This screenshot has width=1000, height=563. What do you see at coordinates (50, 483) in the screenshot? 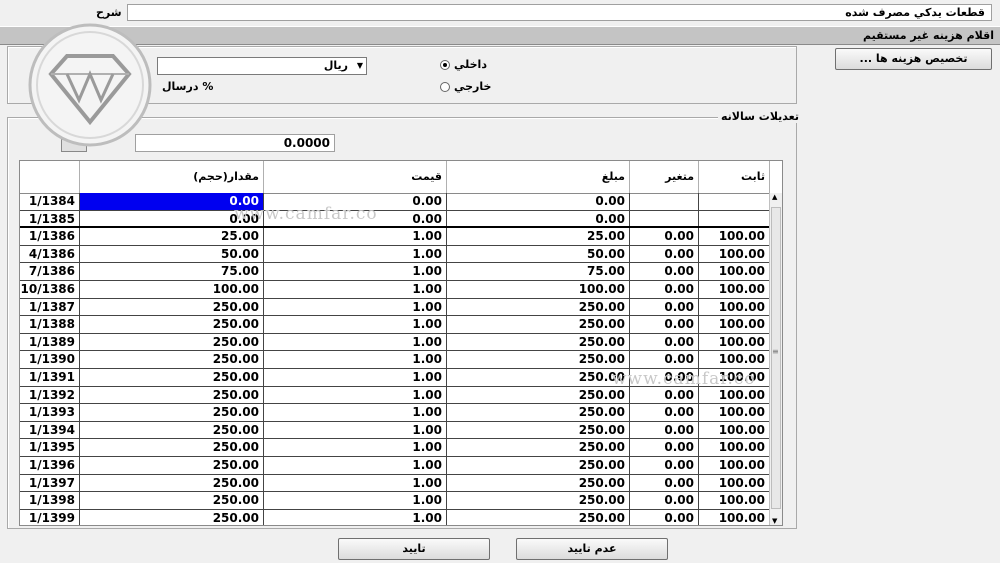
I see `cell-date: 1/1397` at bounding box center [50, 483].